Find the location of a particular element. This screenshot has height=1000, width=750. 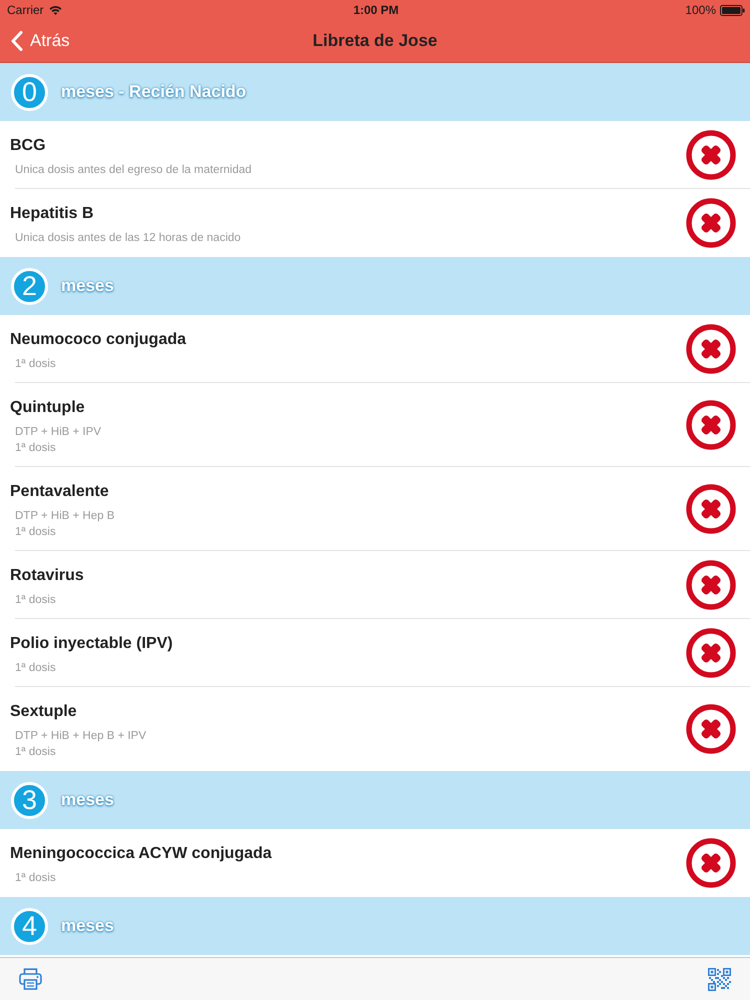

month-badge: 3 is located at coordinates (29, 800).